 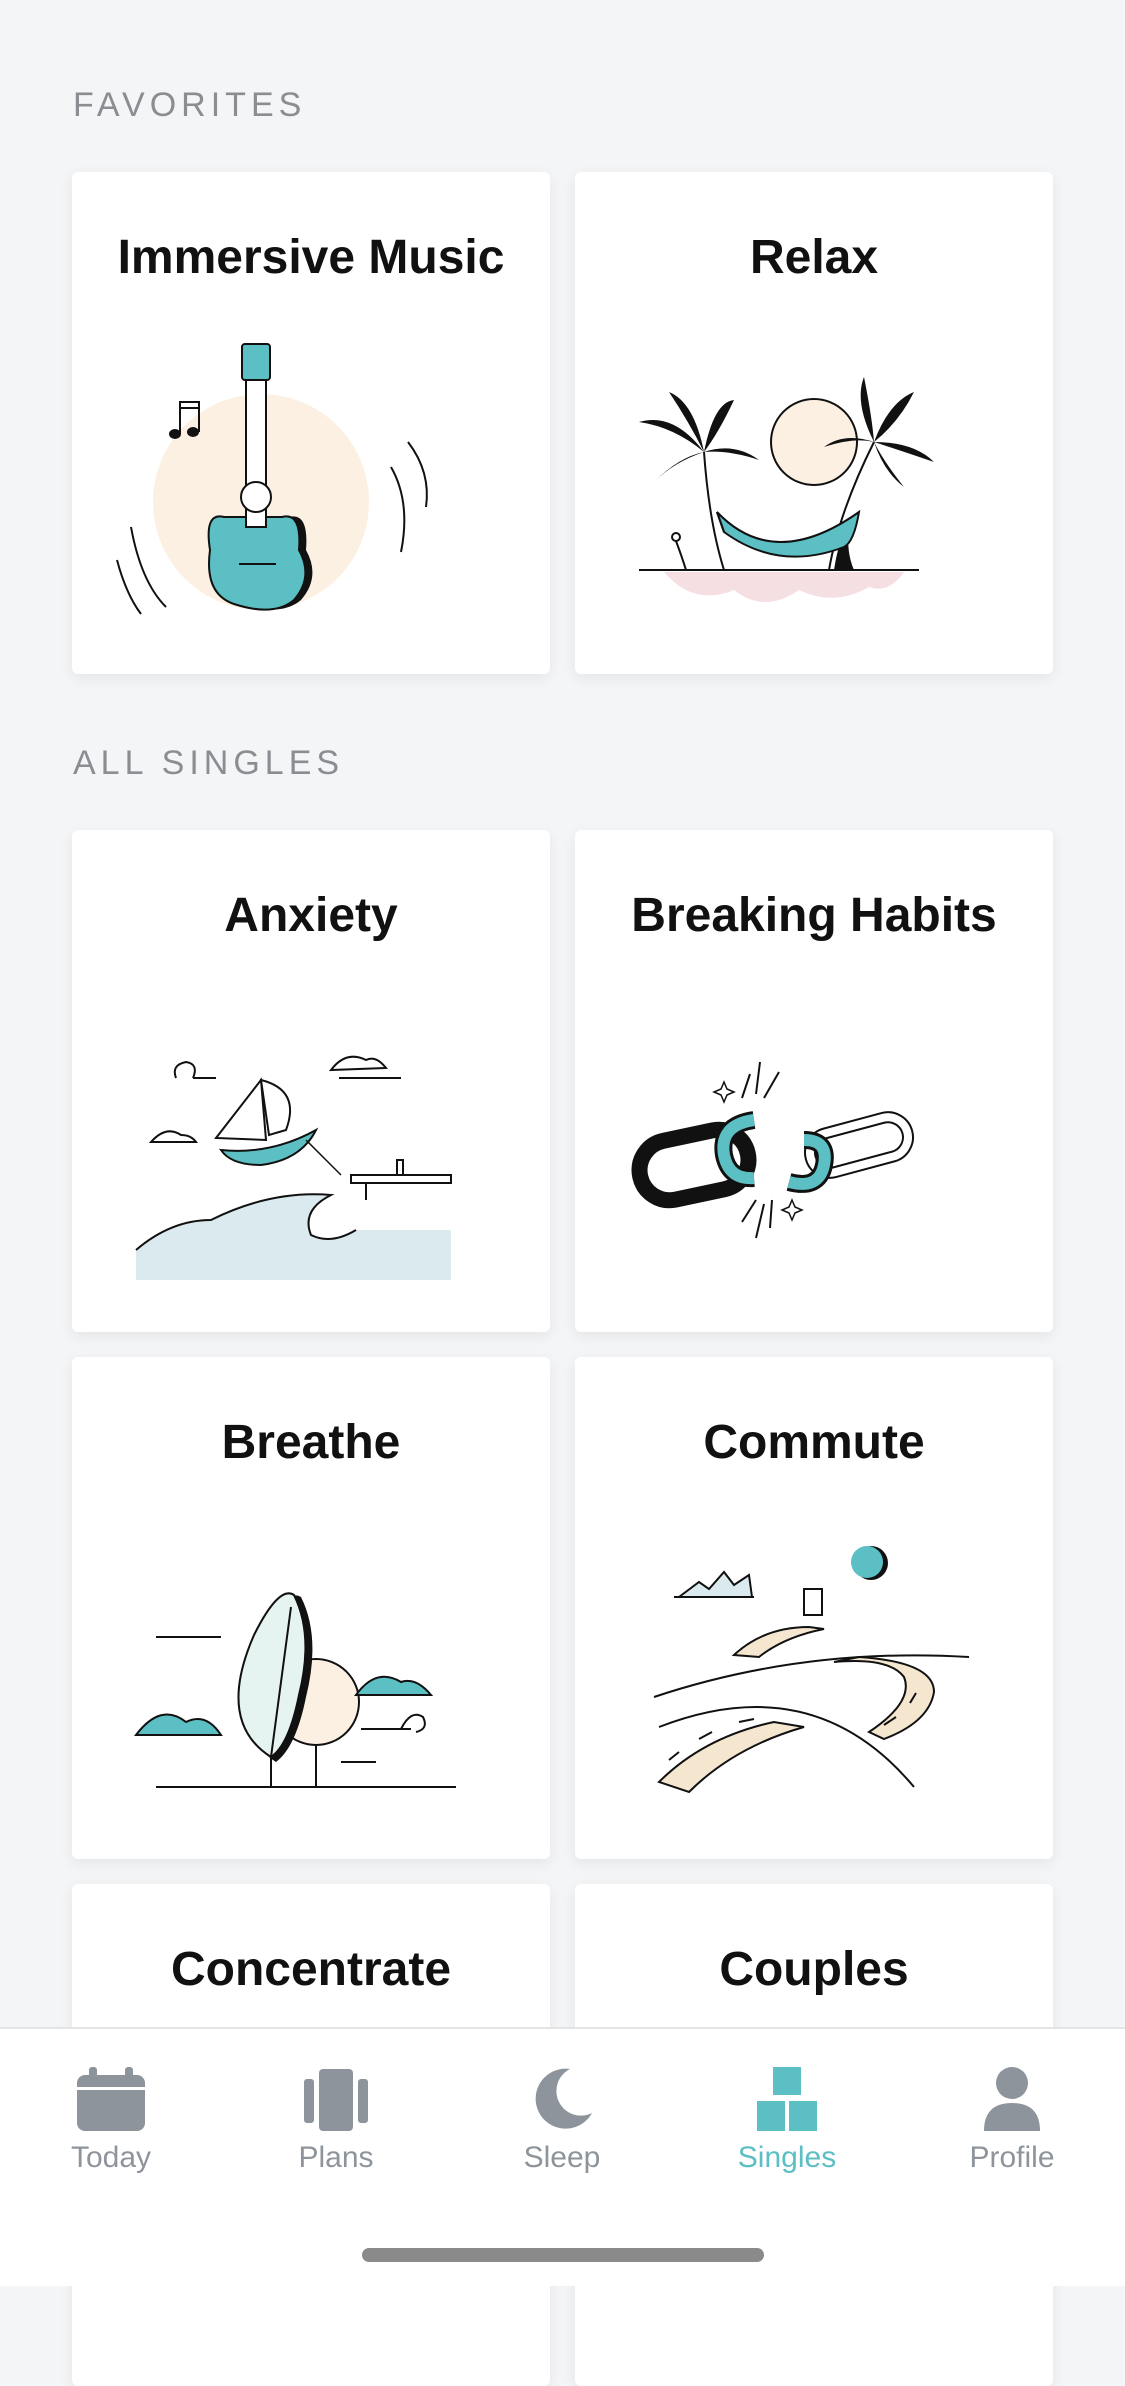 What do you see at coordinates (293, 1167) in the screenshot?
I see `sailboat-wave-illustration` at bounding box center [293, 1167].